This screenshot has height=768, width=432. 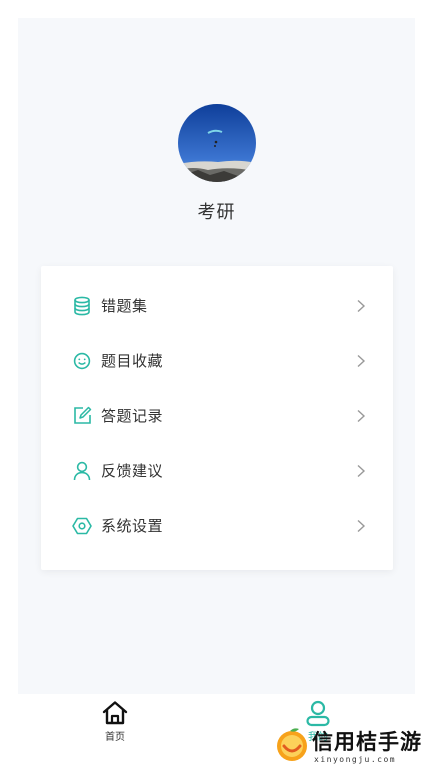 I want to click on menu-item-label: 反馈建议, so click(x=132, y=471).